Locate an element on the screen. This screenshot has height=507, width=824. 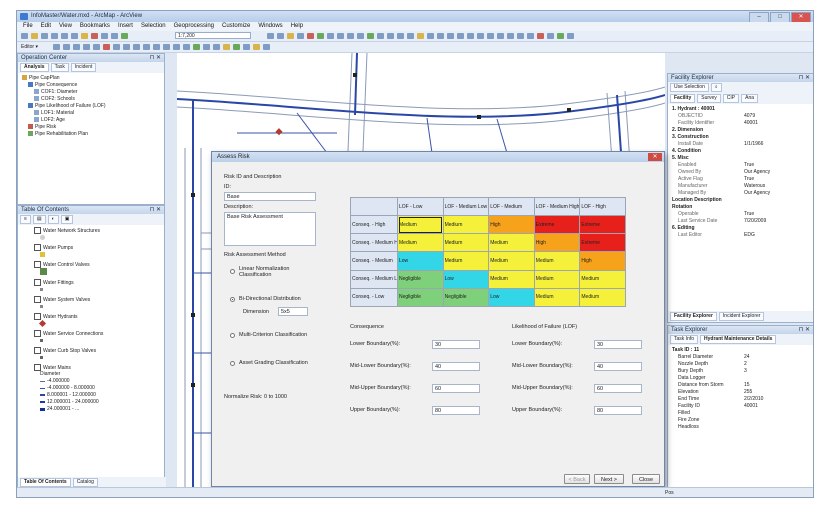
property-row: End Time 2/2/2010 is located at coordinates (740, 399).